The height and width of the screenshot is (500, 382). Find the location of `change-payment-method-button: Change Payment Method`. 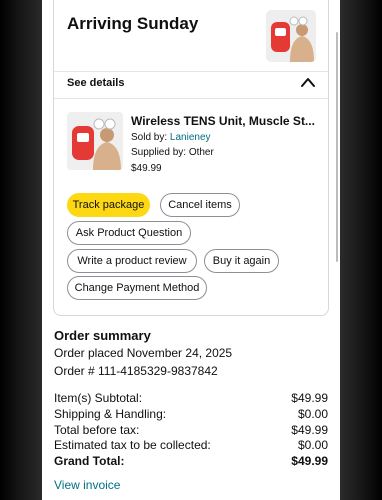

change-payment-method-button: Change Payment Method is located at coordinates (137, 288).